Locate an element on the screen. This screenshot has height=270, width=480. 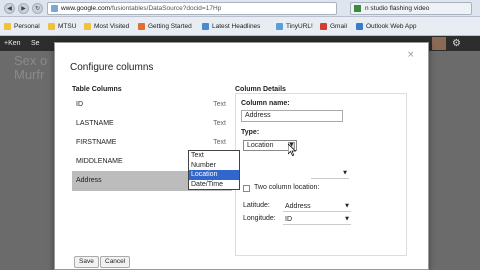
column-row-id: ID Text is located at coordinates (152, 105).